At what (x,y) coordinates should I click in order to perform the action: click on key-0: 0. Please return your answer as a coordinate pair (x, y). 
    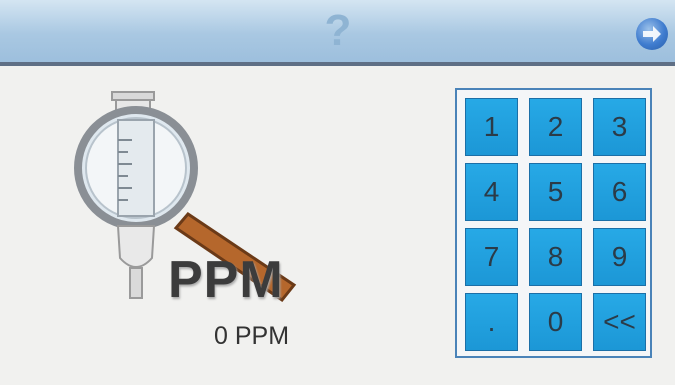
    Looking at the image, I should click on (555, 322).